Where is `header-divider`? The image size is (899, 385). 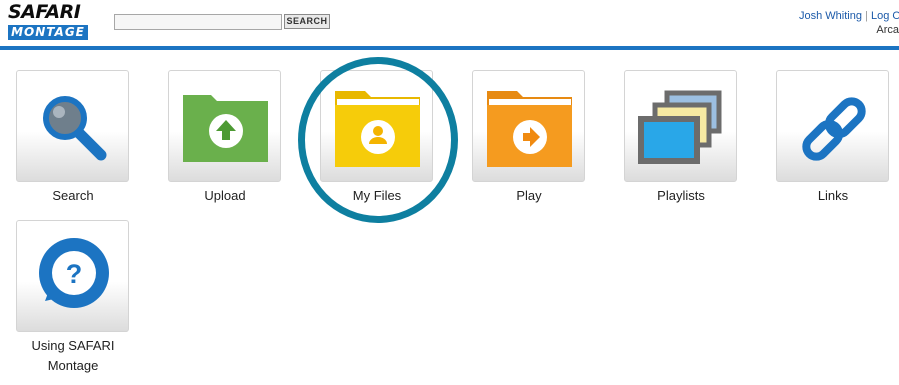
header-divider is located at coordinates (449, 48).